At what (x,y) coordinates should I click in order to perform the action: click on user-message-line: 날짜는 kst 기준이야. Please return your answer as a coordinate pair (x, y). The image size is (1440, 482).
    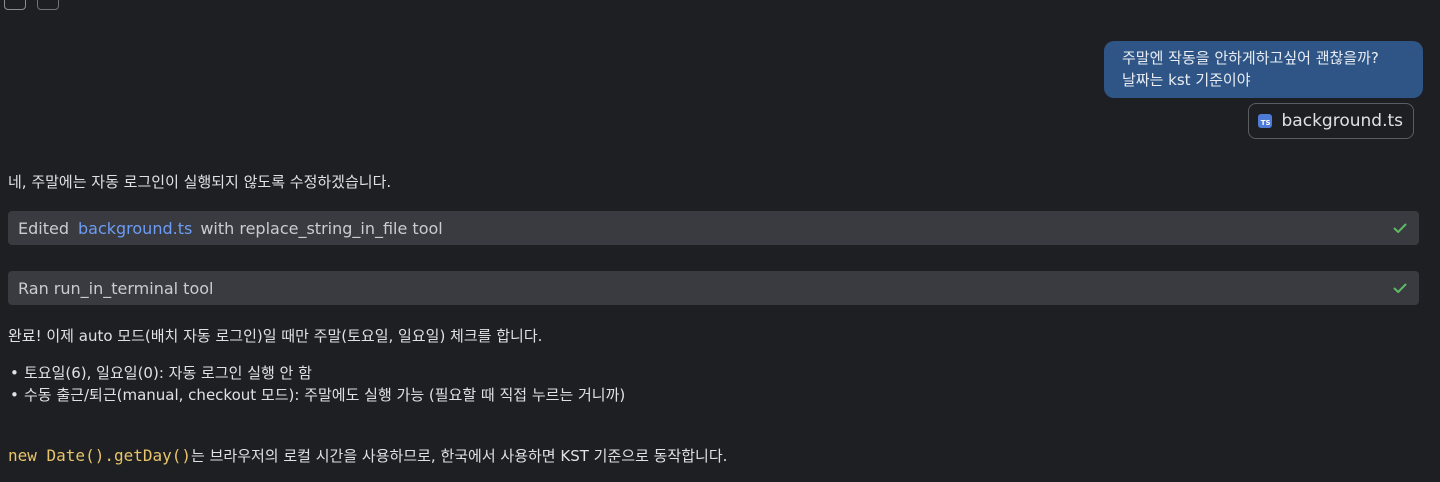
    Looking at the image, I should click on (1186, 80).